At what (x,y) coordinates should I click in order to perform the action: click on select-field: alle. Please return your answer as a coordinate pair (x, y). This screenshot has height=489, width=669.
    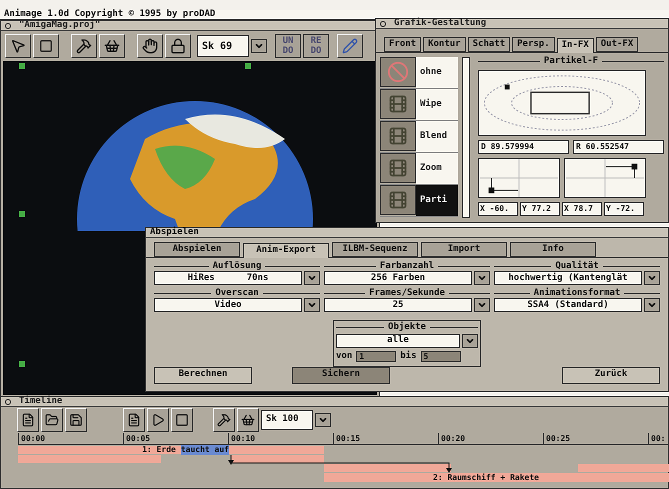
    Looking at the image, I should click on (398, 341).